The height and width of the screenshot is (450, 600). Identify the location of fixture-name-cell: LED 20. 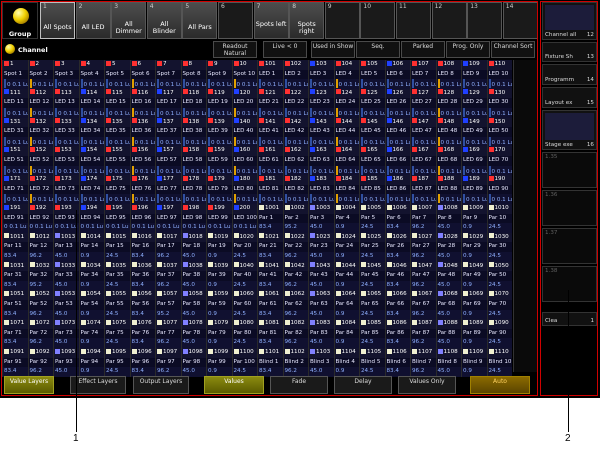
(244, 103).